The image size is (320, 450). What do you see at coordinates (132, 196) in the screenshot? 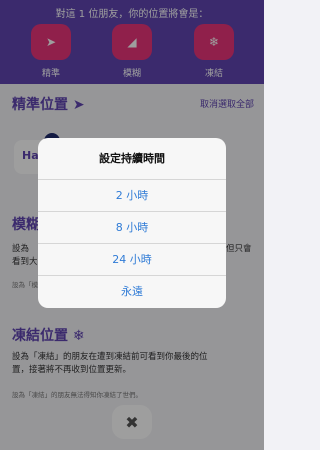
I see `duration-option-2h: 2 小時` at bounding box center [132, 196].